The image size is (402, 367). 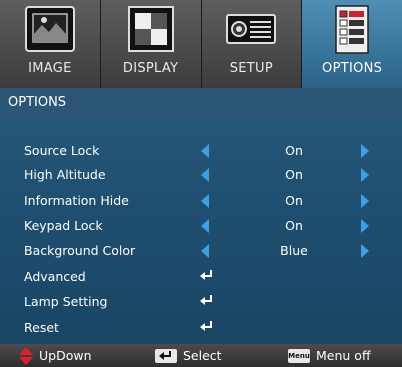 I want to click on menu-row-label: Advanced, so click(x=55, y=276).